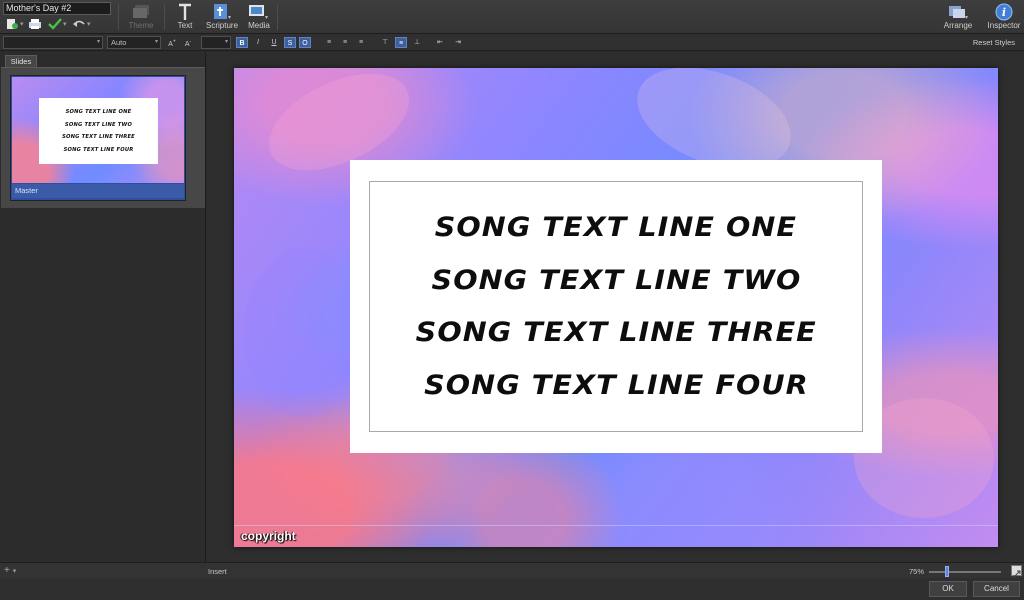 The width and height of the screenshot is (1024, 600). I want to click on fit-to-window-button, so click(1016, 572).